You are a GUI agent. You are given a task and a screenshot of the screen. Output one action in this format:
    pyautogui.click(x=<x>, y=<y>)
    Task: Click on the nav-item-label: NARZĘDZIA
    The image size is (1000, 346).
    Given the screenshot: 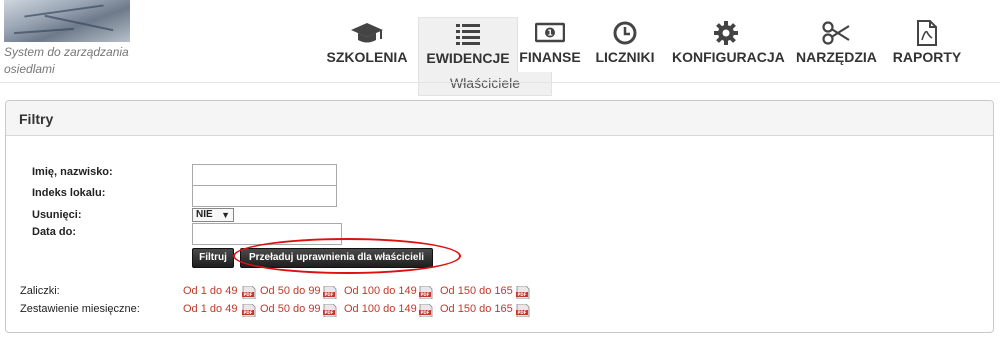 What is the action you would take?
    pyautogui.click(x=836, y=57)
    